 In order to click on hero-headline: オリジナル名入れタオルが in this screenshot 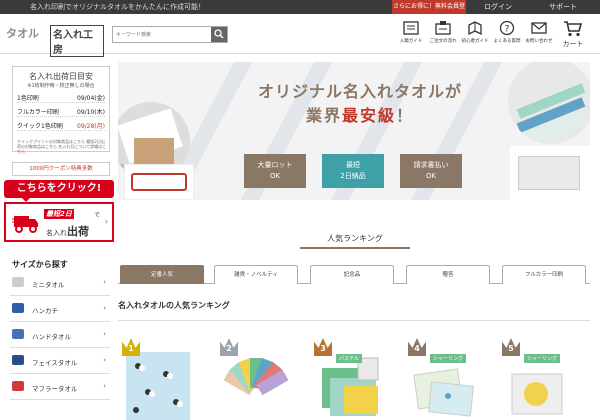, I will do `click(359, 91)`.